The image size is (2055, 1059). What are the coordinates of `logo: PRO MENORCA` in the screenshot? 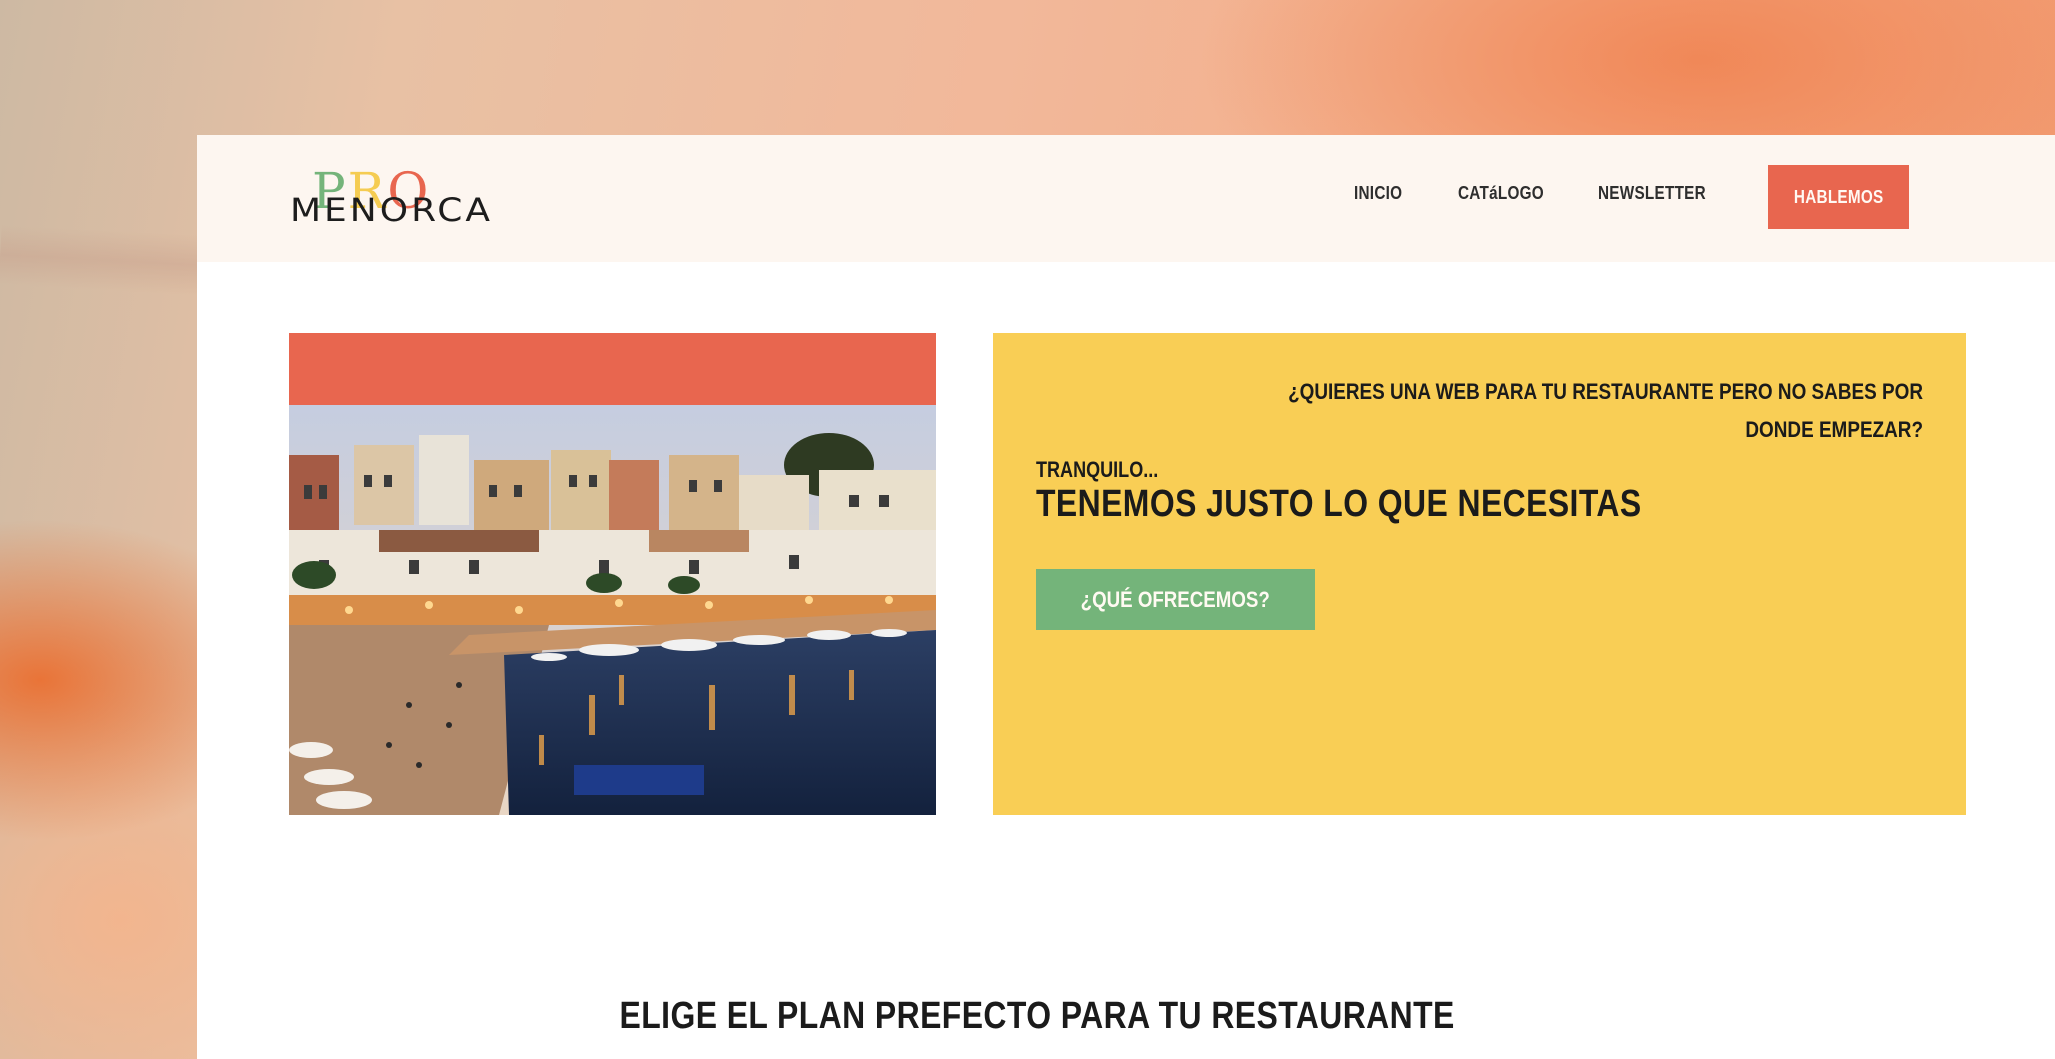 It's located at (390, 198).